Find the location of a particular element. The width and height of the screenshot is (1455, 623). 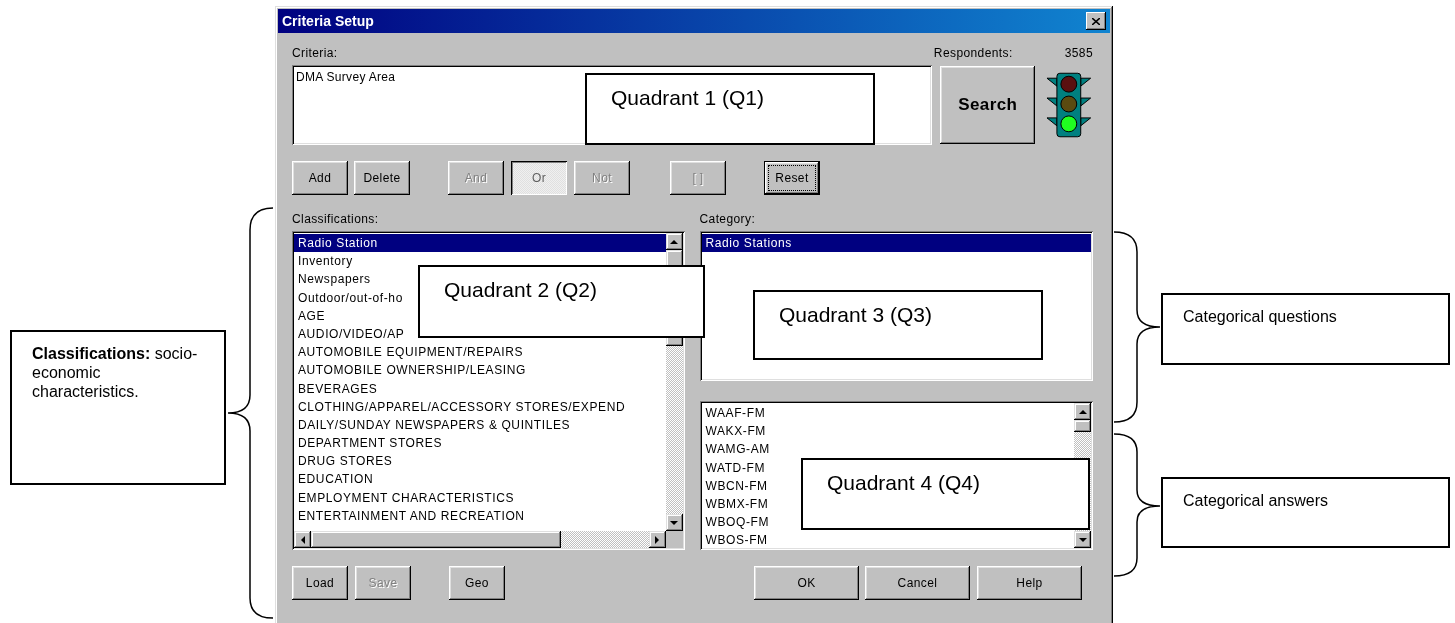

button: Cancel is located at coordinates (917, 583).